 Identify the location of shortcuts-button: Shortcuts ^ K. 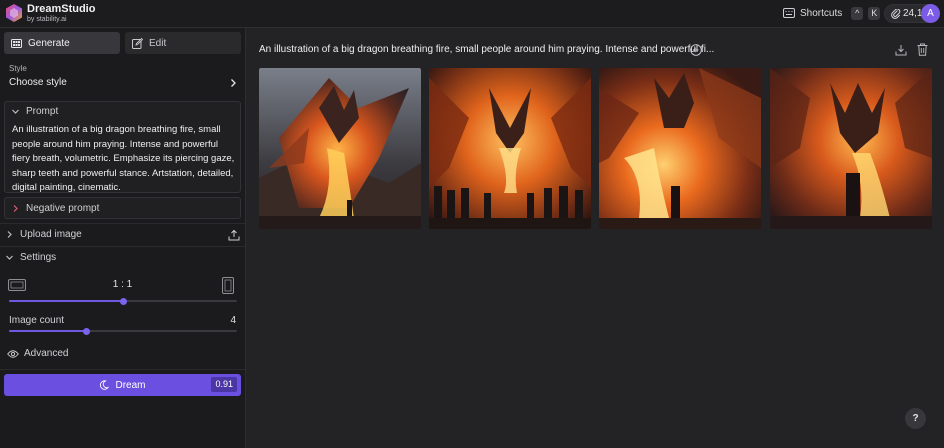
(832, 13).